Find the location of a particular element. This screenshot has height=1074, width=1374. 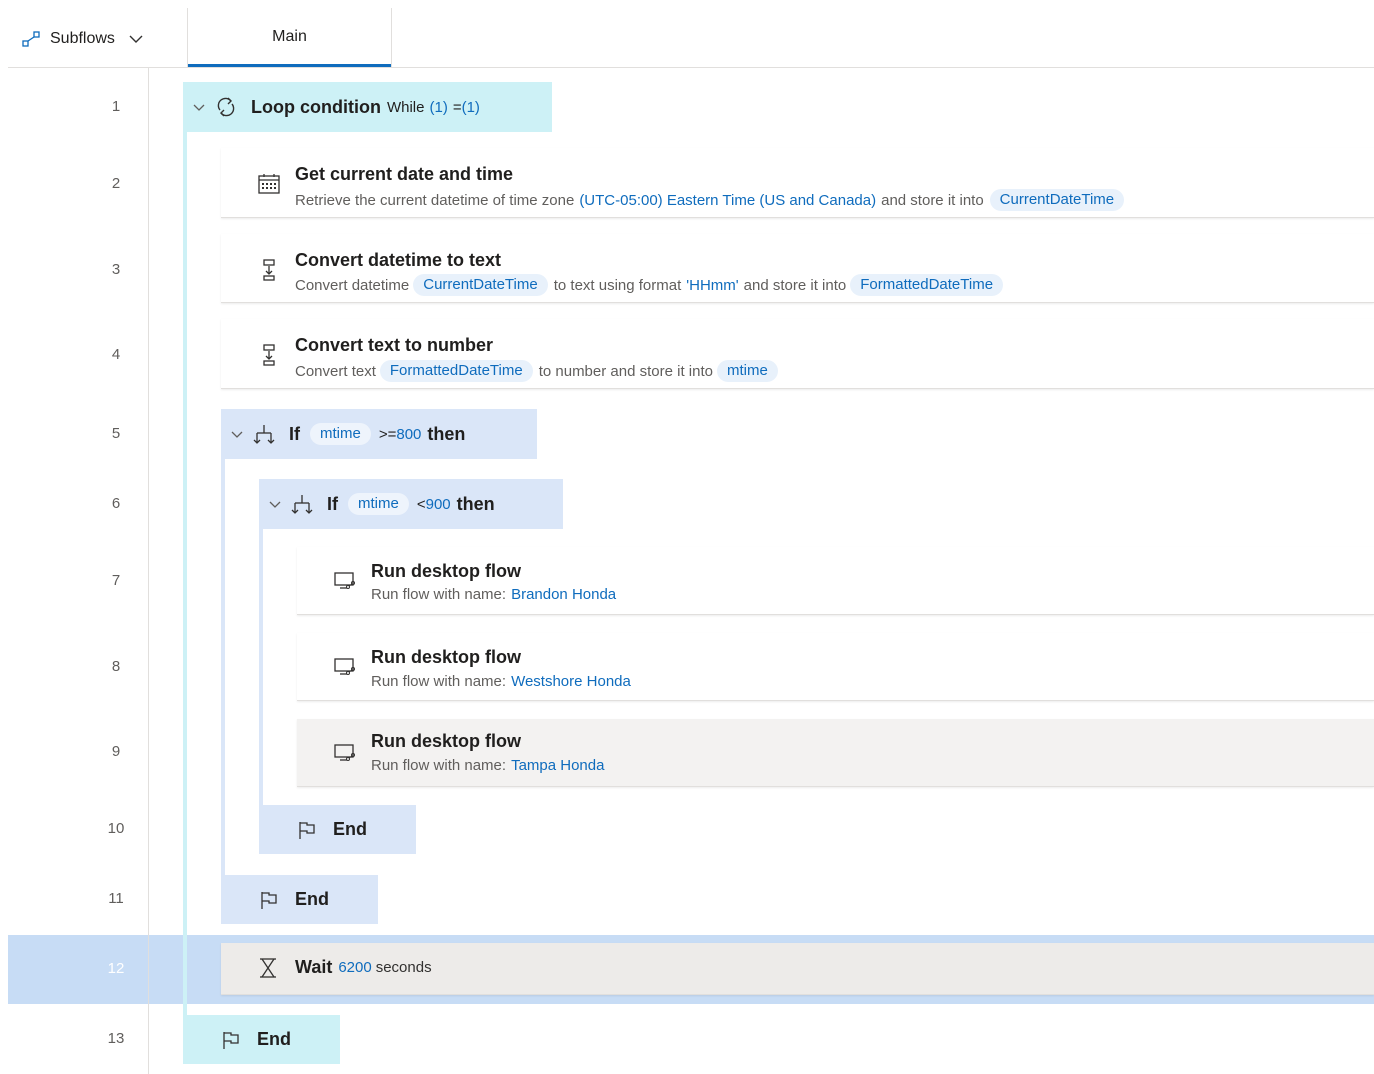

wait-word: Wait is located at coordinates (314, 967).